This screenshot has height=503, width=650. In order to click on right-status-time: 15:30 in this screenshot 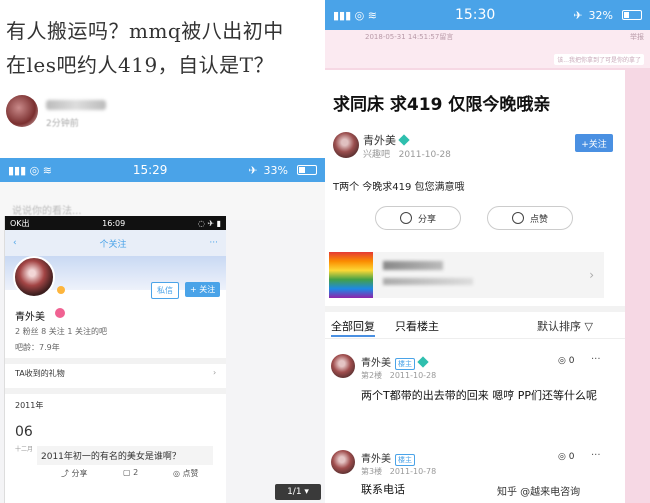, I will do `click(475, 15)`.